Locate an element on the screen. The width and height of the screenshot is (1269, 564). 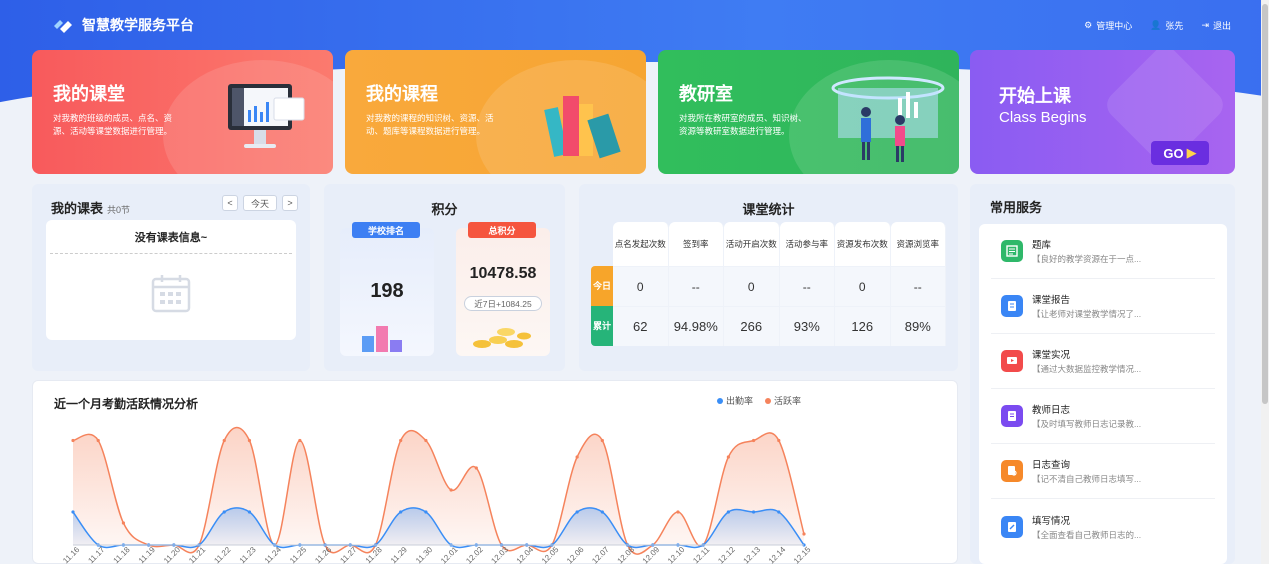
logout-link: ⇥ 退出 is located at coordinates (1216, 25).